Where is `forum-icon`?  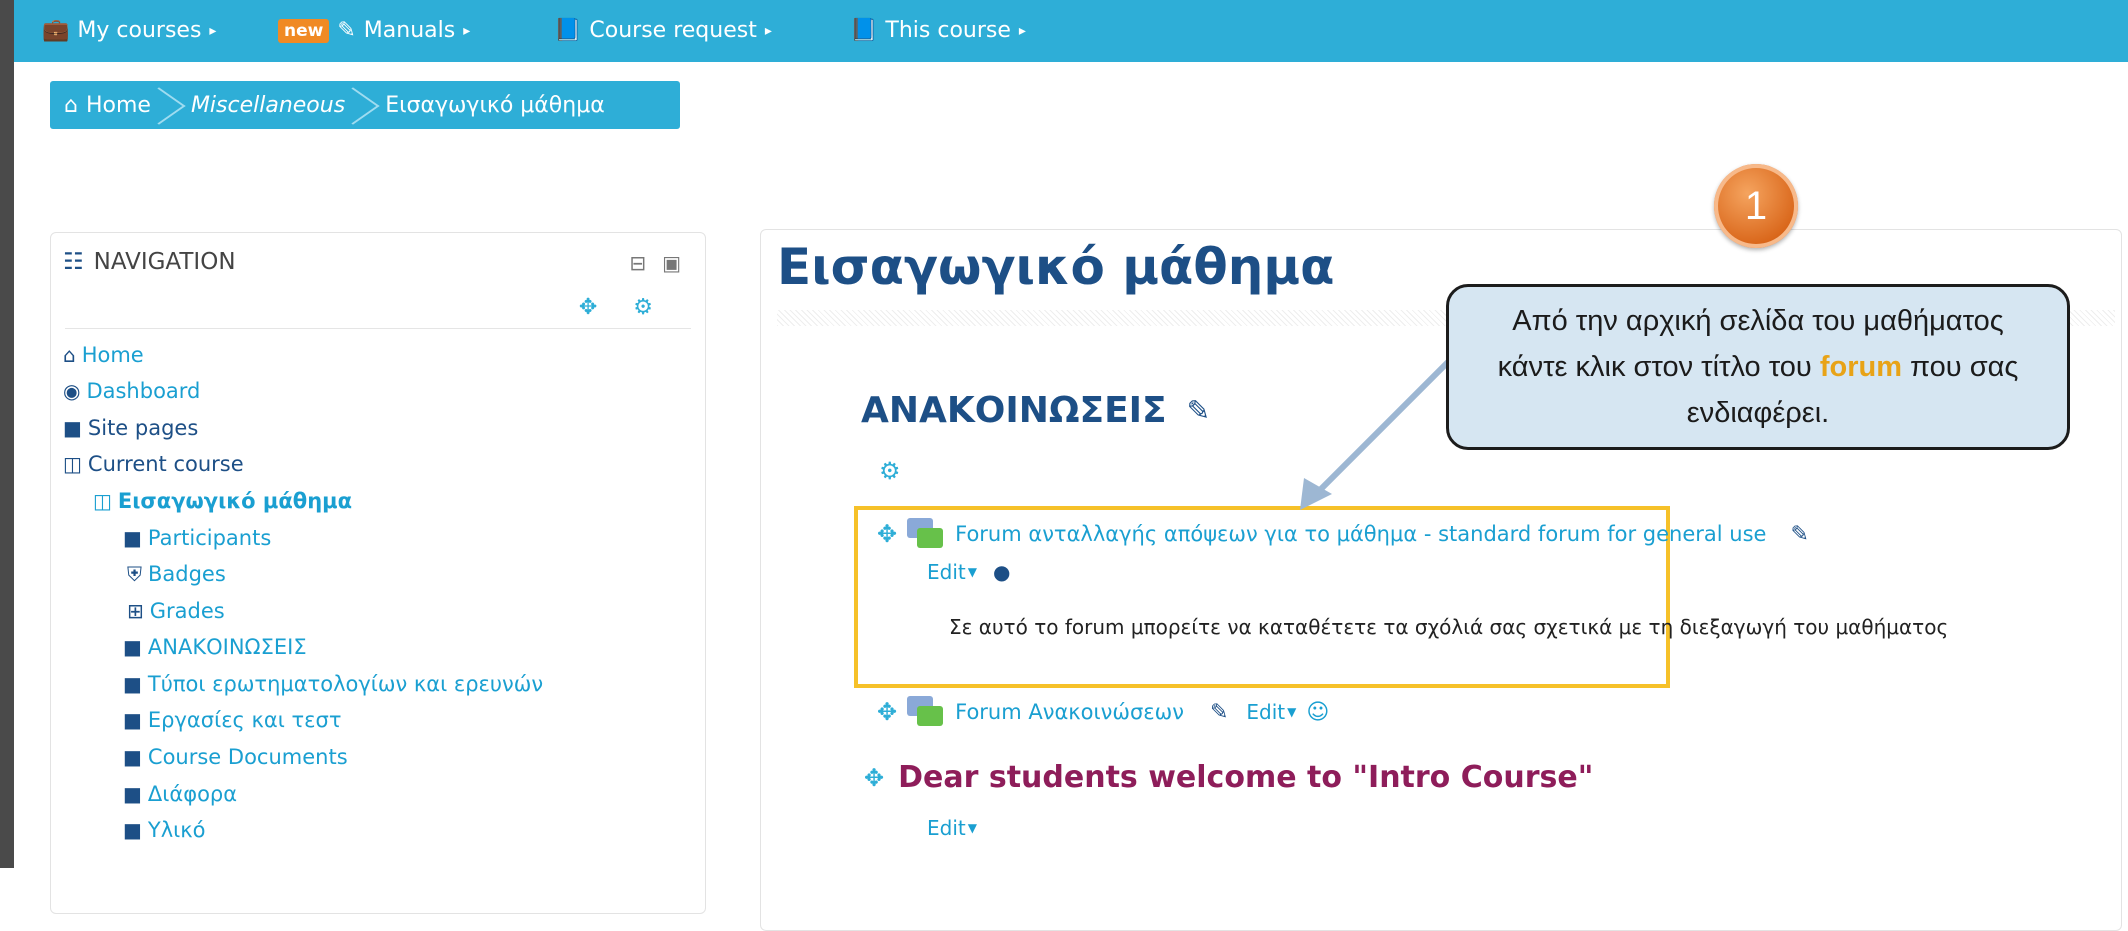
forum-icon is located at coordinates (926, 534).